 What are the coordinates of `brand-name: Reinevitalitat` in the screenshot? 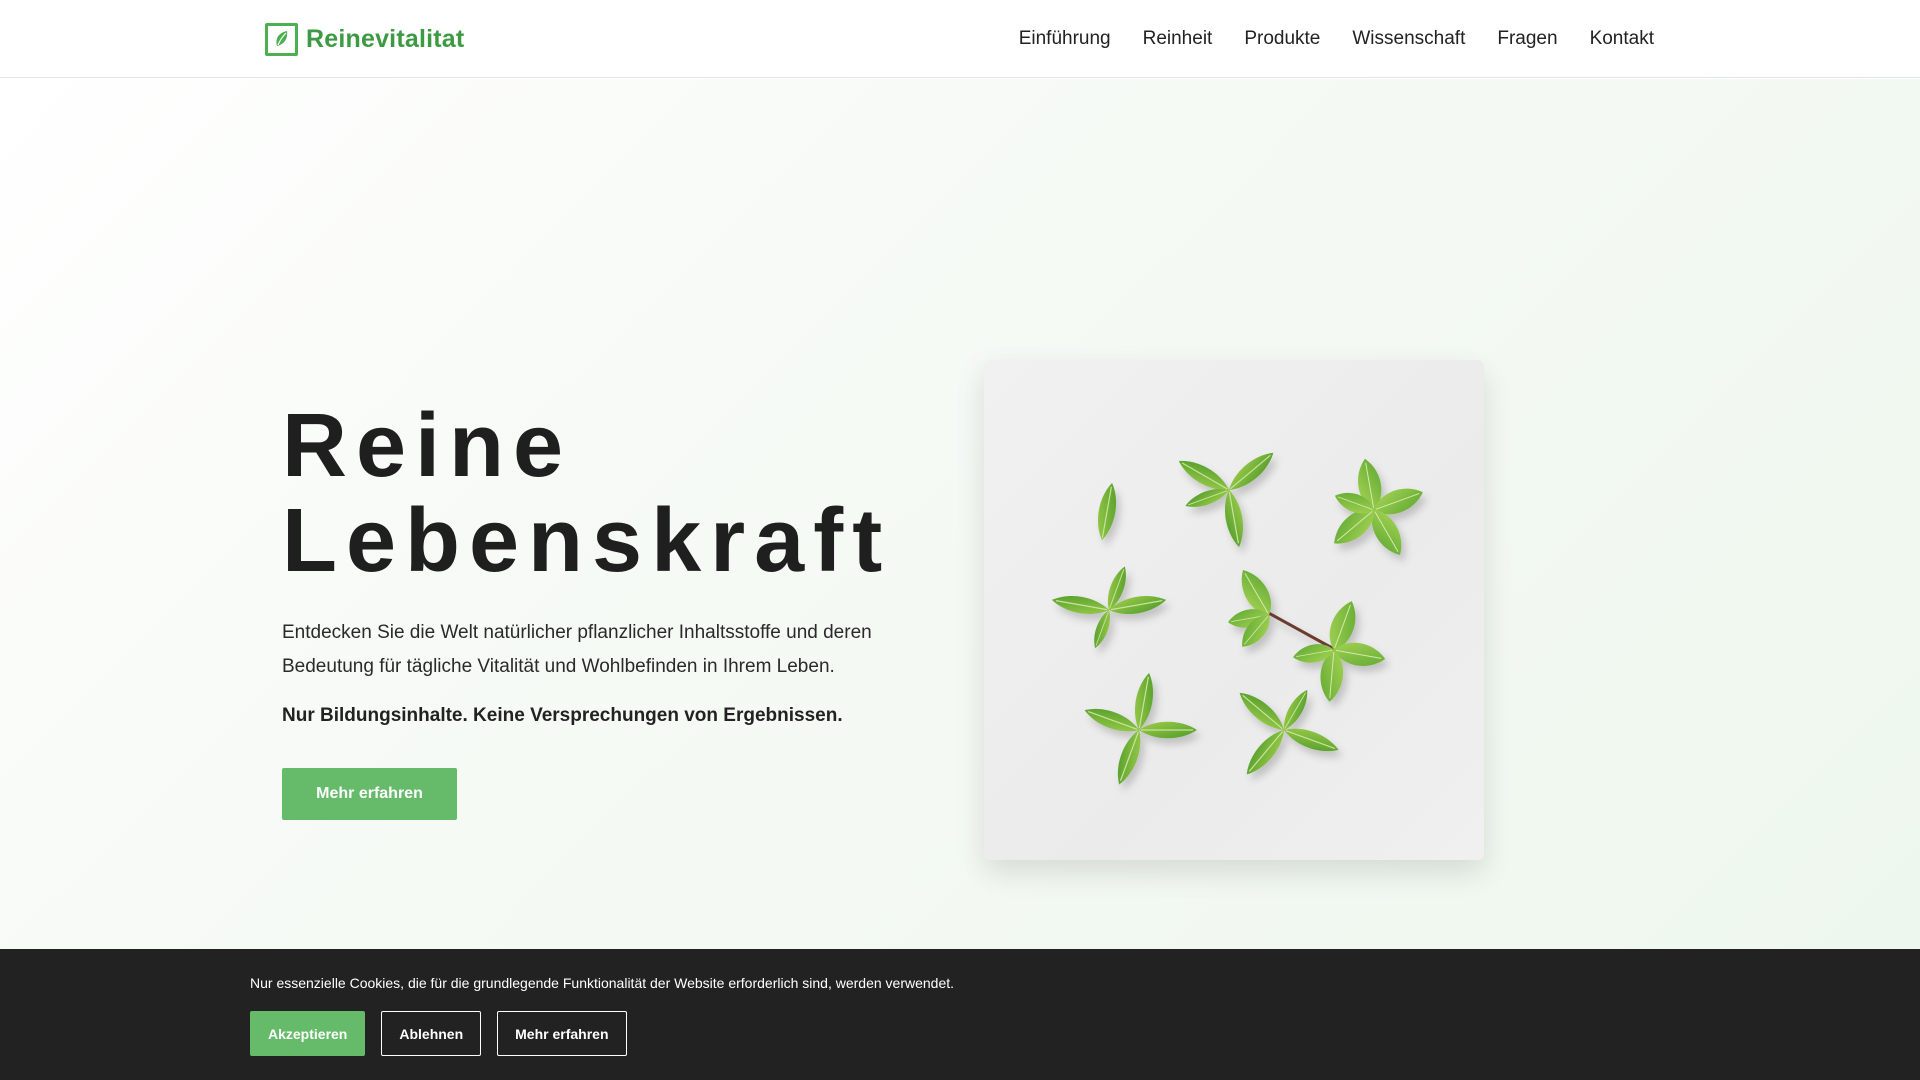 It's located at (385, 38).